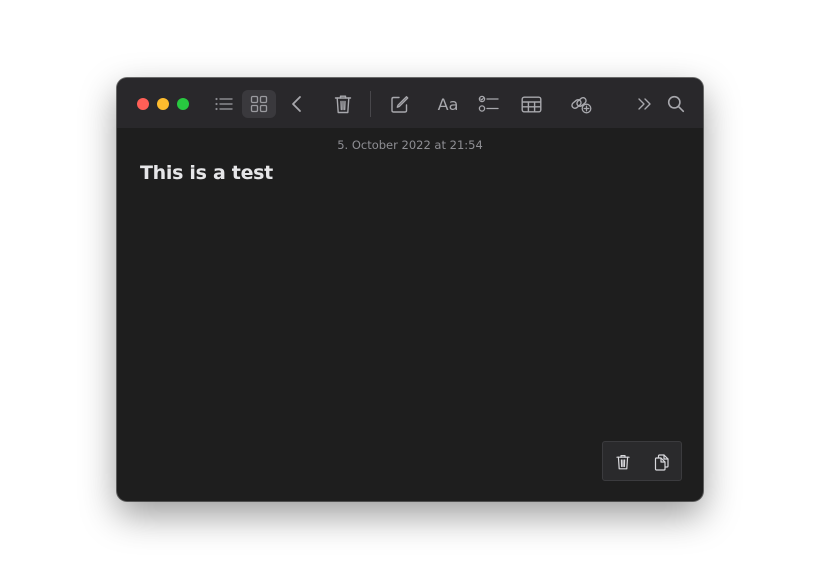 The image size is (820, 580). Describe the element at coordinates (206, 173) in the screenshot. I see `note-title: This is a test` at that location.